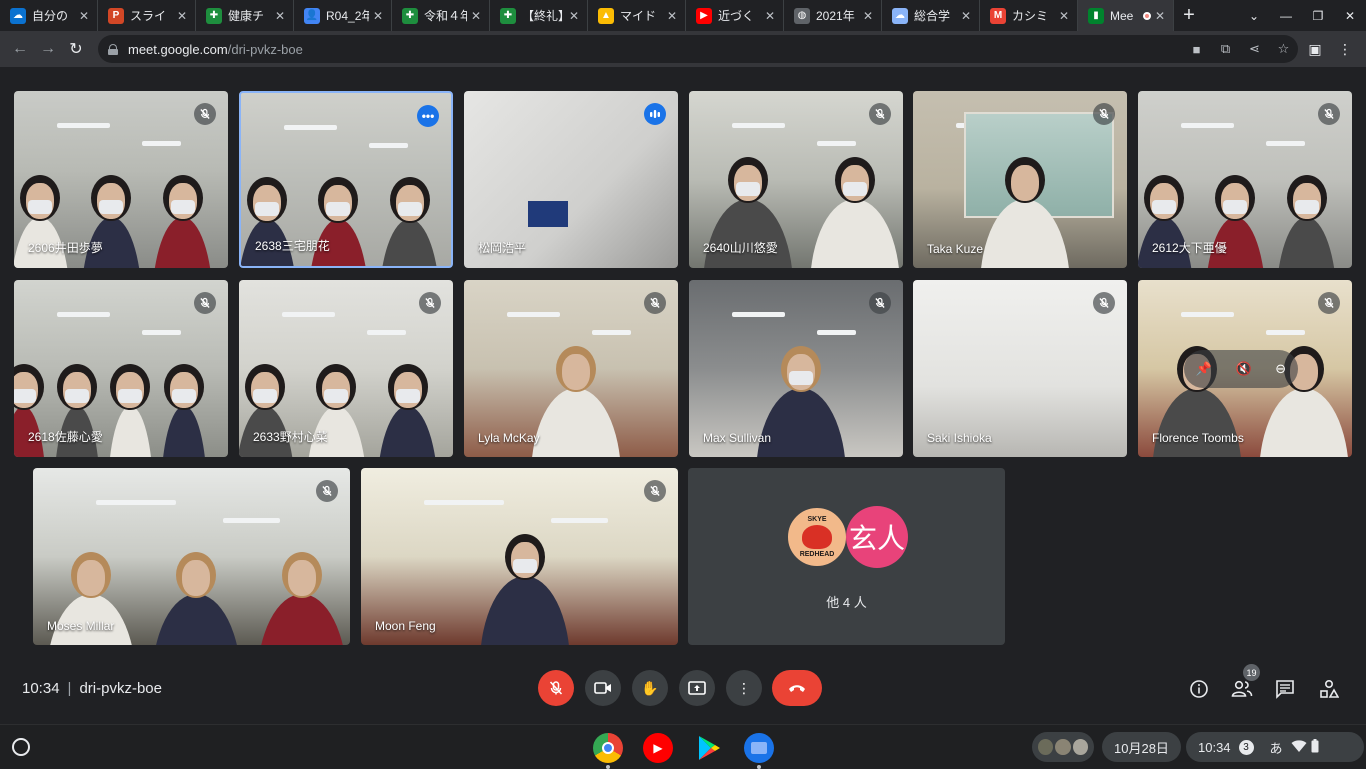 The width and height of the screenshot is (1366, 769). Describe the element at coordinates (1196, 49) in the screenshot. I see `camera-in-use-icon: ■` at that location.